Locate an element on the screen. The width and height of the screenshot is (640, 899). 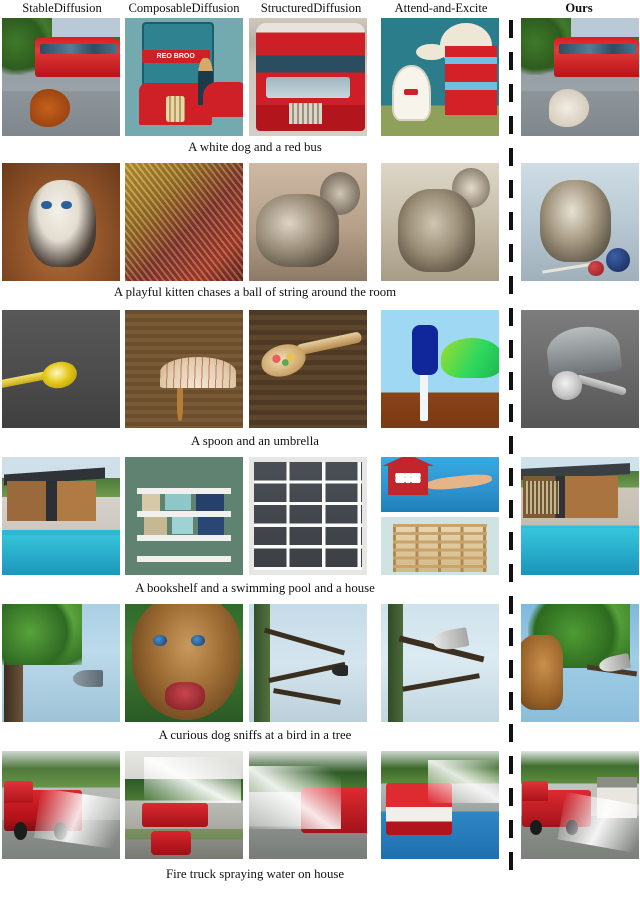
cell-r3-composablediffusion is located at coordinates (184, 369).